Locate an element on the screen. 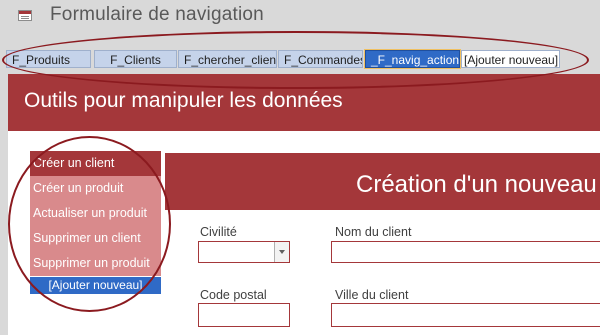 The width and height of the screenshot is (600, 335). ville-client-field is located at coordinates (465, 315).